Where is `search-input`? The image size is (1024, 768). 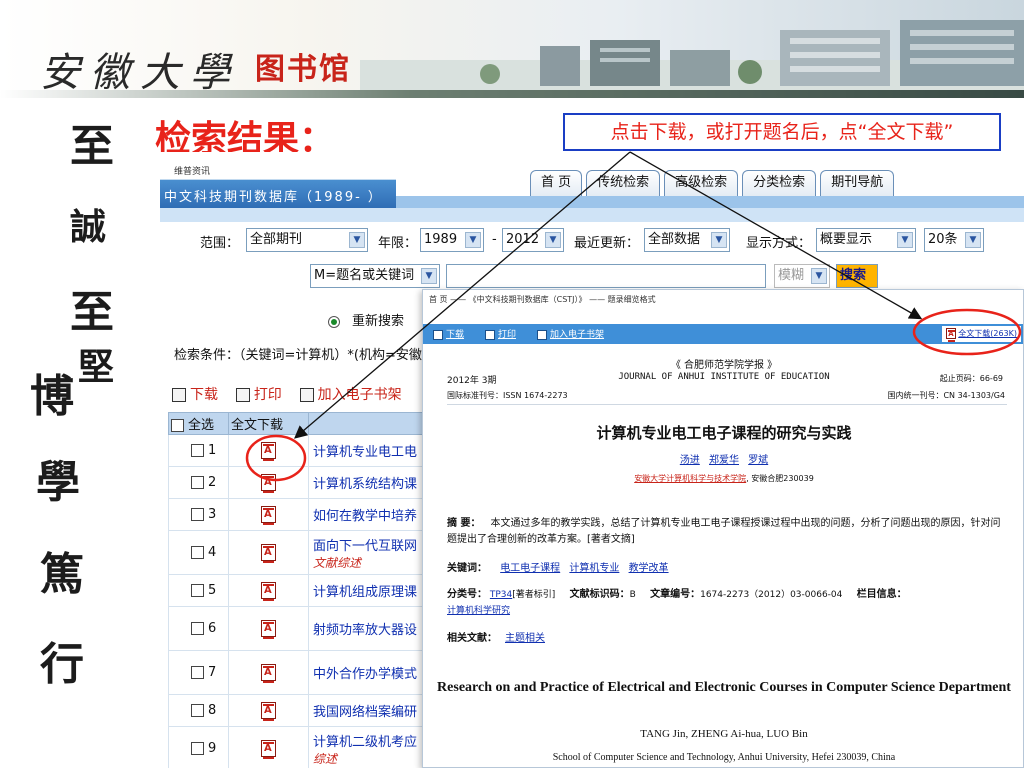 search-input is located at coordinates (606, 276).